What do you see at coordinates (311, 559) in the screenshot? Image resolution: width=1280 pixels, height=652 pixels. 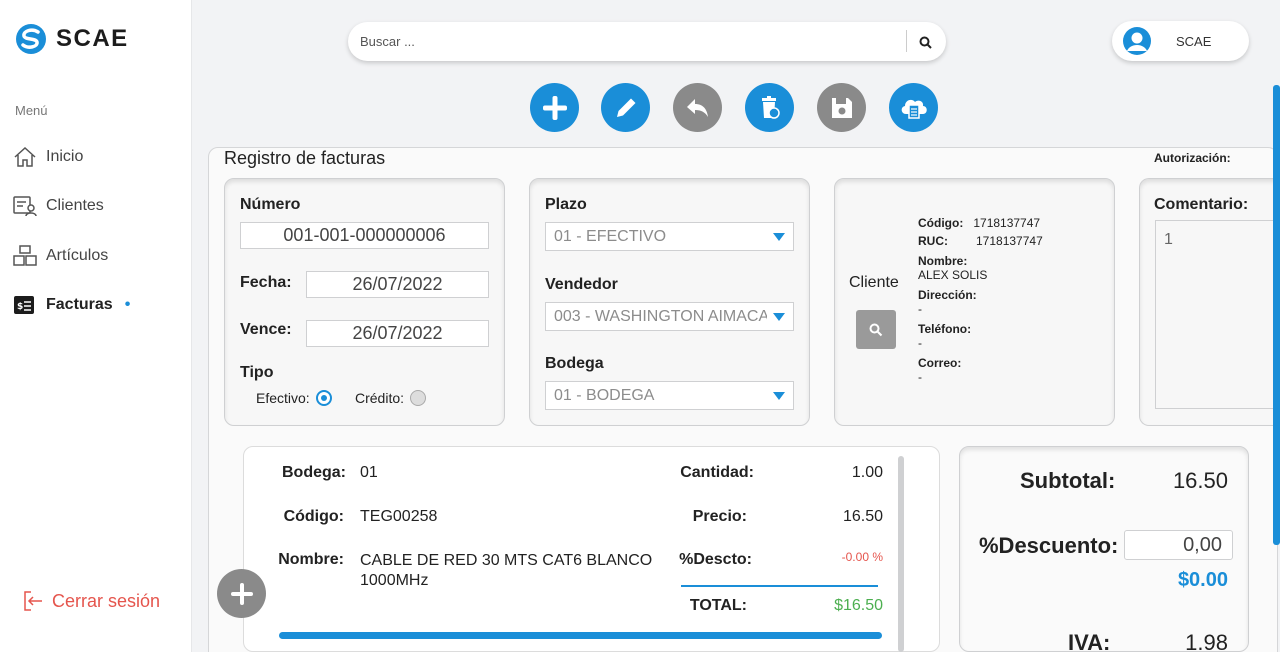 I see `item-nombre-label: Nombre:` at bounding box center [311, 559].